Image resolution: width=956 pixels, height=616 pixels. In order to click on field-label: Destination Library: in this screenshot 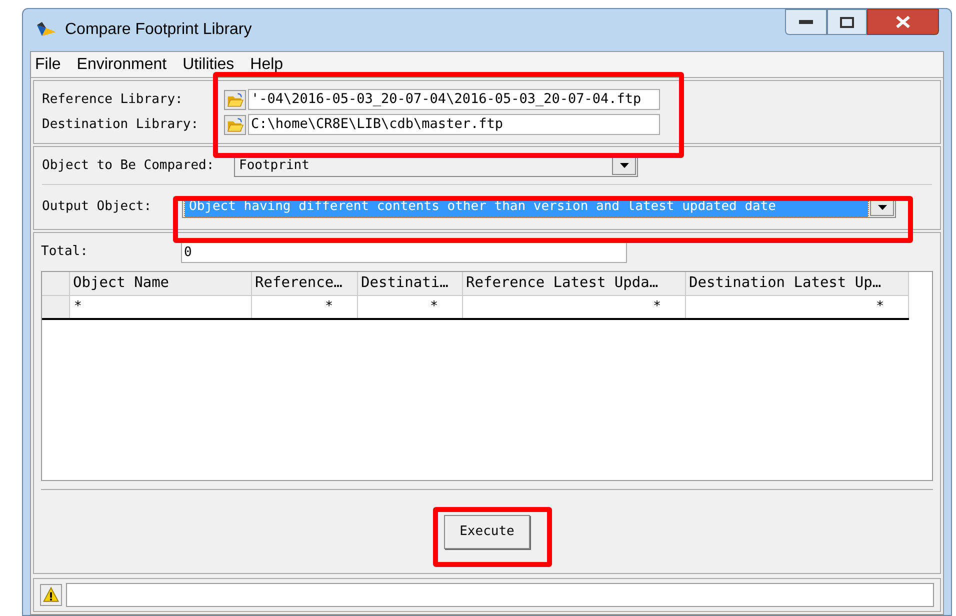, I will do `click(121, 125)`.